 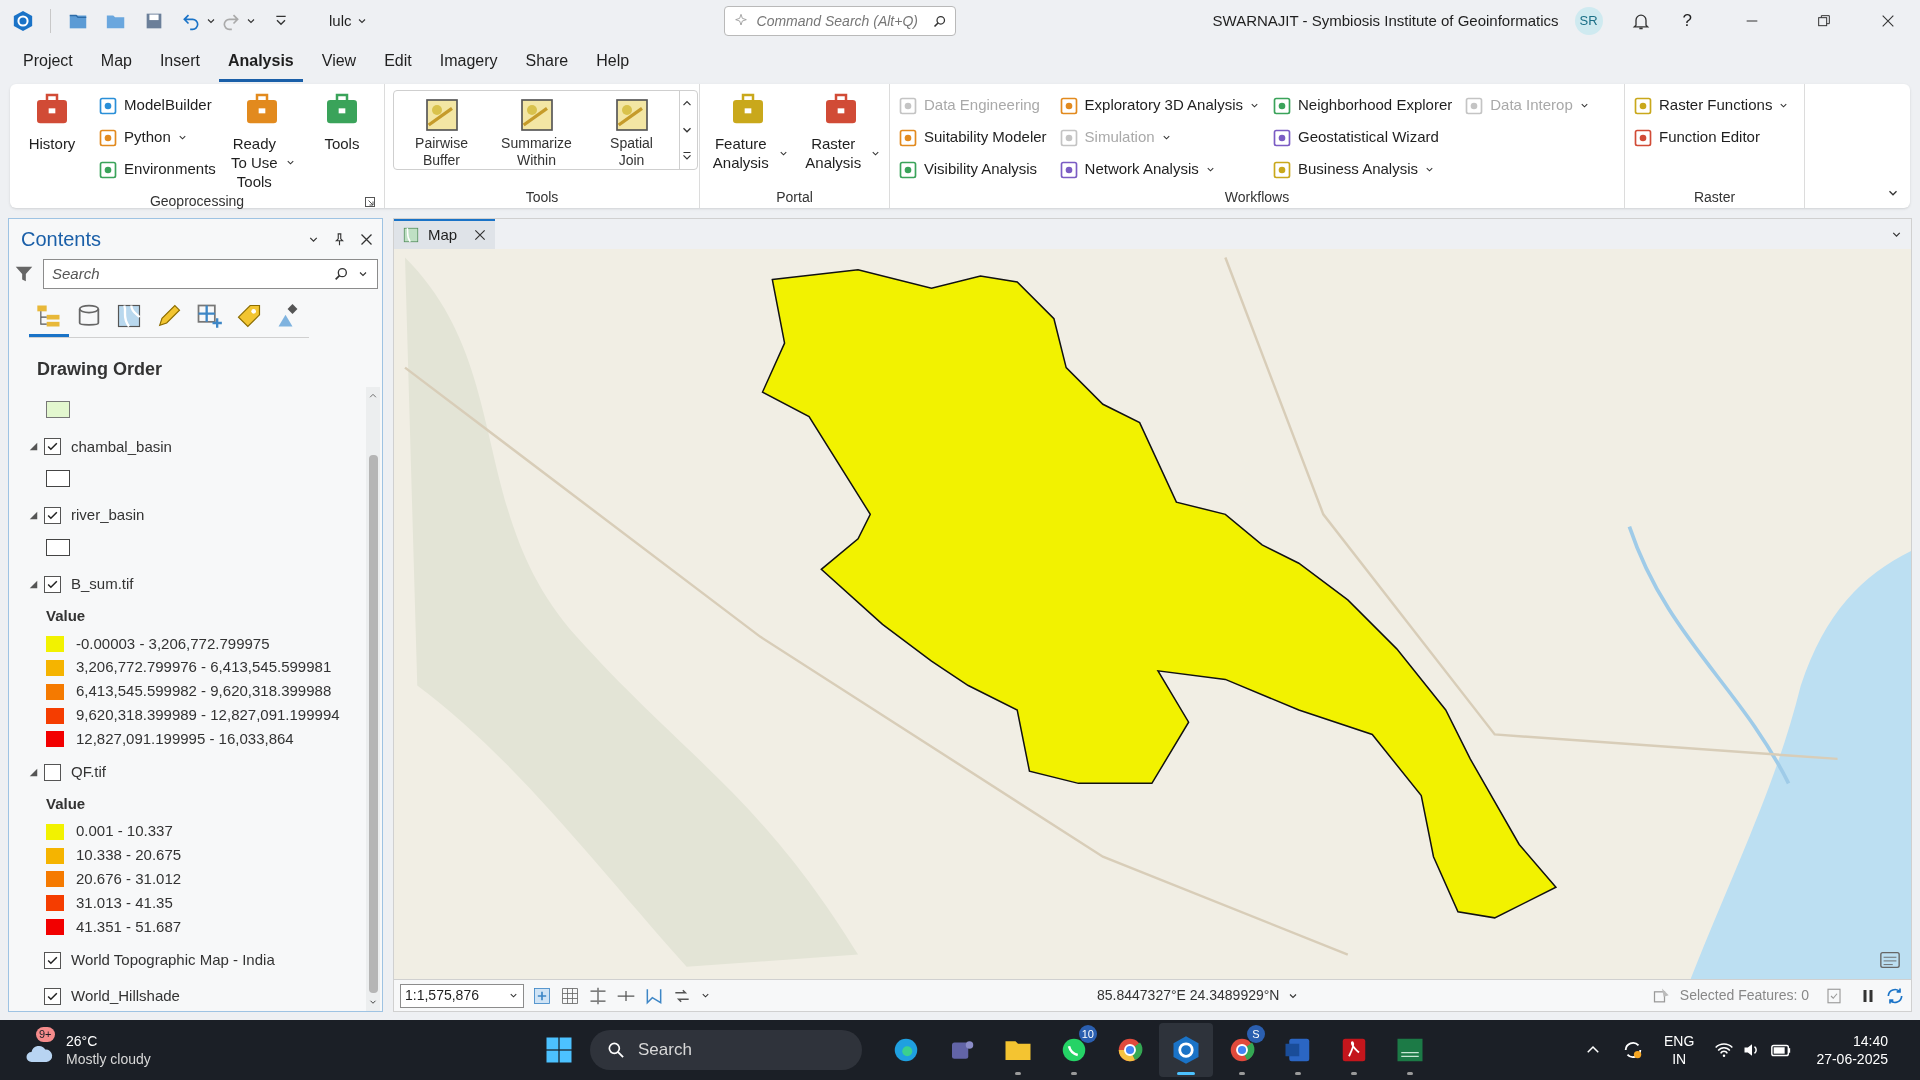 What do you see at coordinates (52, 140) in the screenshot?
I see `ribbon-button: History` at bounding box center [52, 140].